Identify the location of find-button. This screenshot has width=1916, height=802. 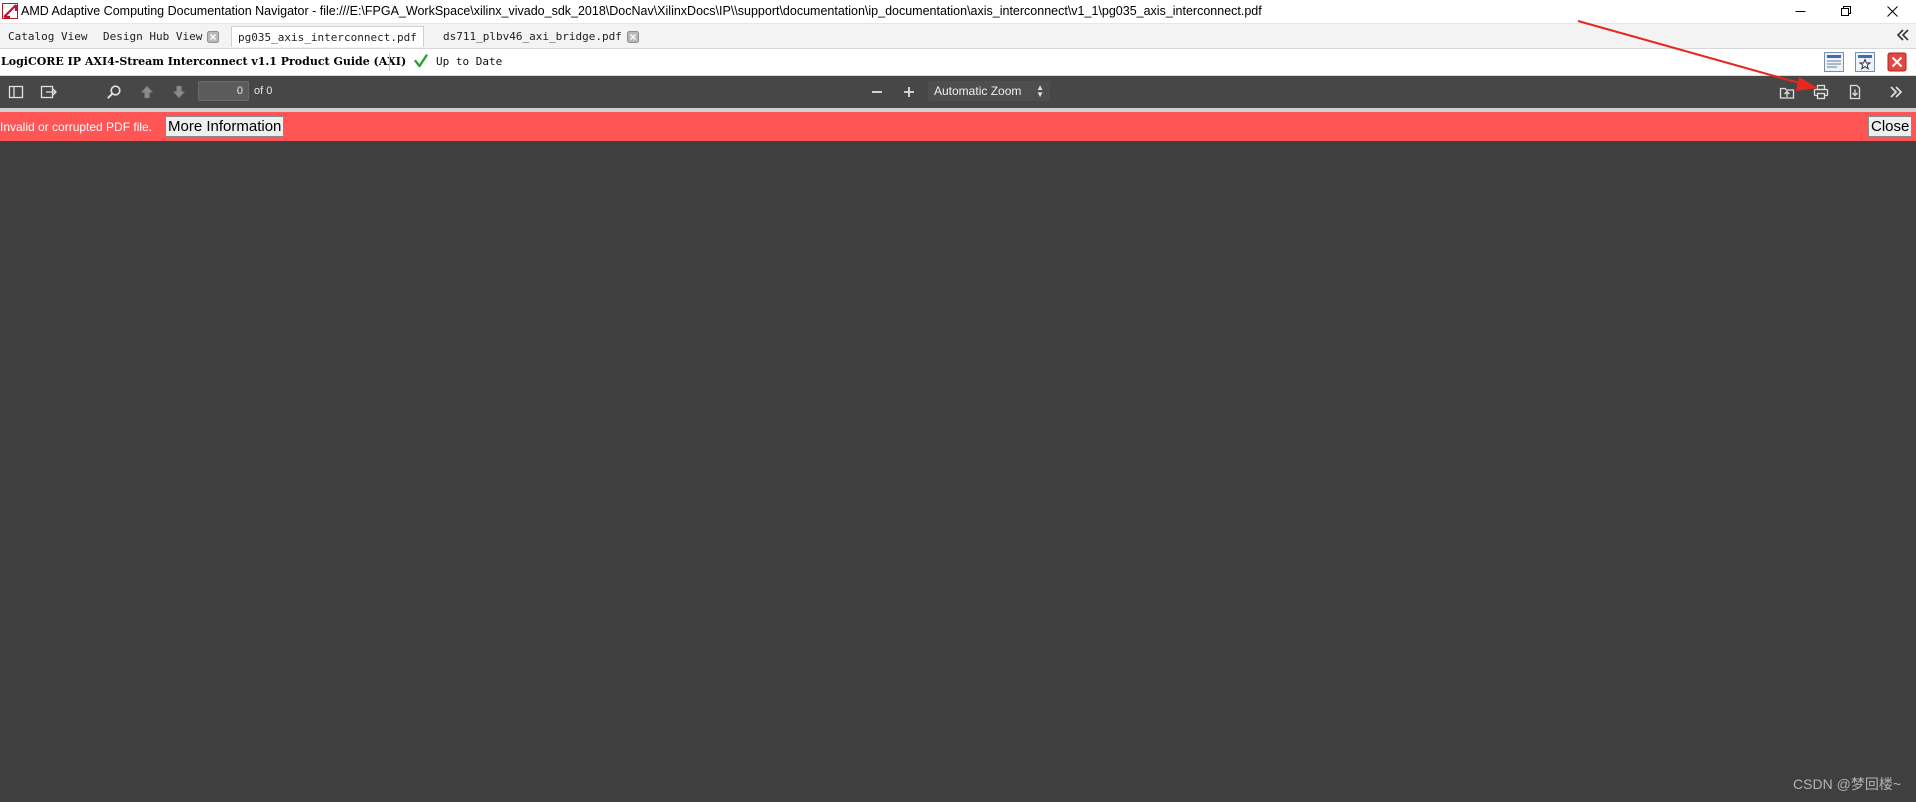
(114, 92).